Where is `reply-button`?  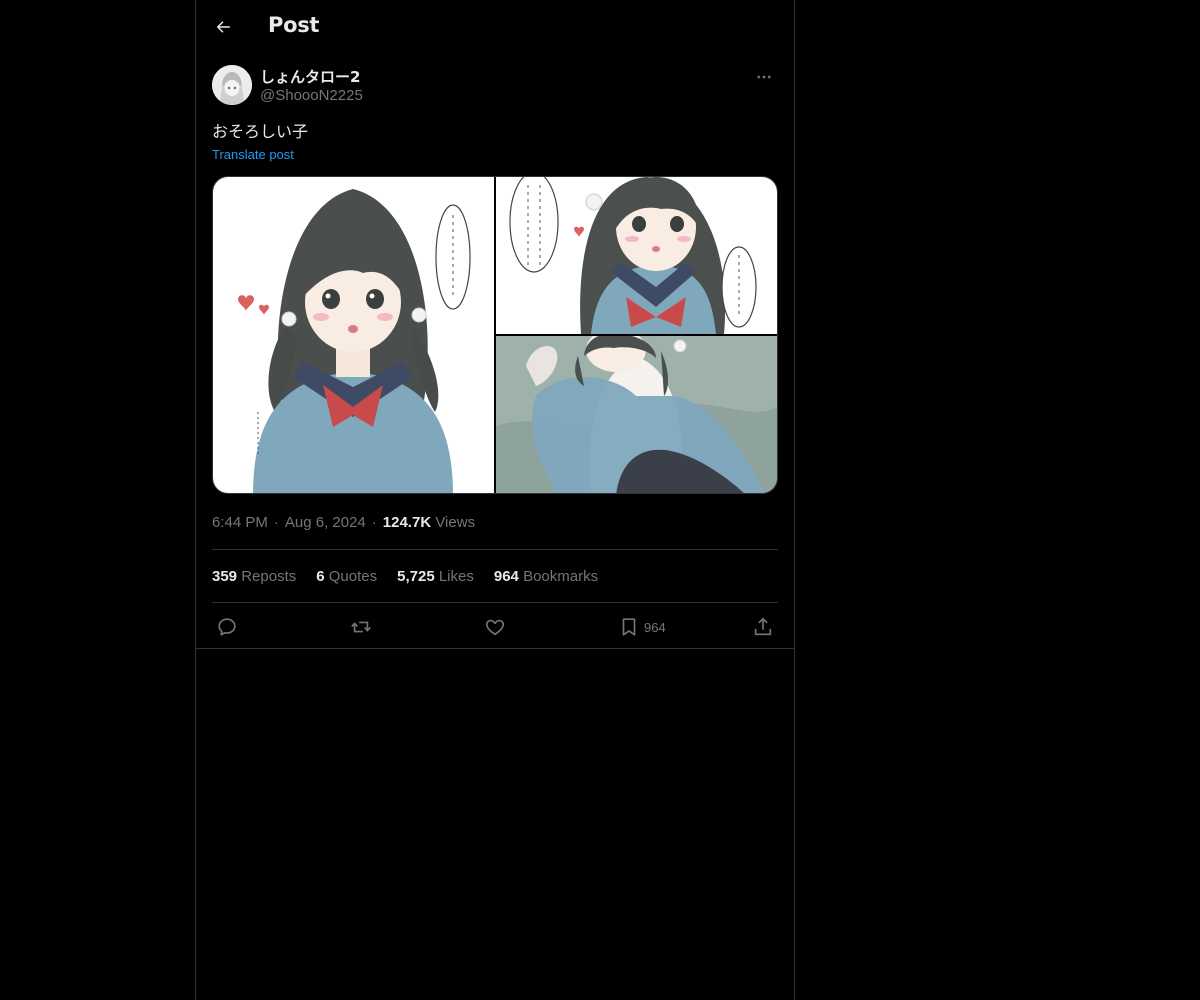 reply-button is located at coordinates (227, 627).